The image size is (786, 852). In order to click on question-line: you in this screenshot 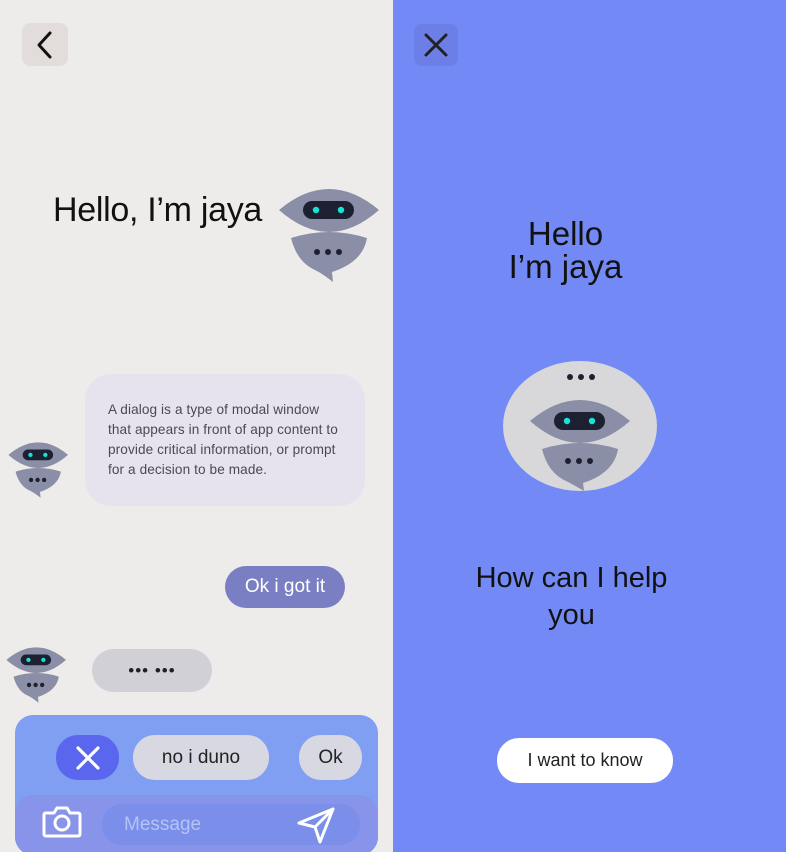, I will do `click(571, 615)`.